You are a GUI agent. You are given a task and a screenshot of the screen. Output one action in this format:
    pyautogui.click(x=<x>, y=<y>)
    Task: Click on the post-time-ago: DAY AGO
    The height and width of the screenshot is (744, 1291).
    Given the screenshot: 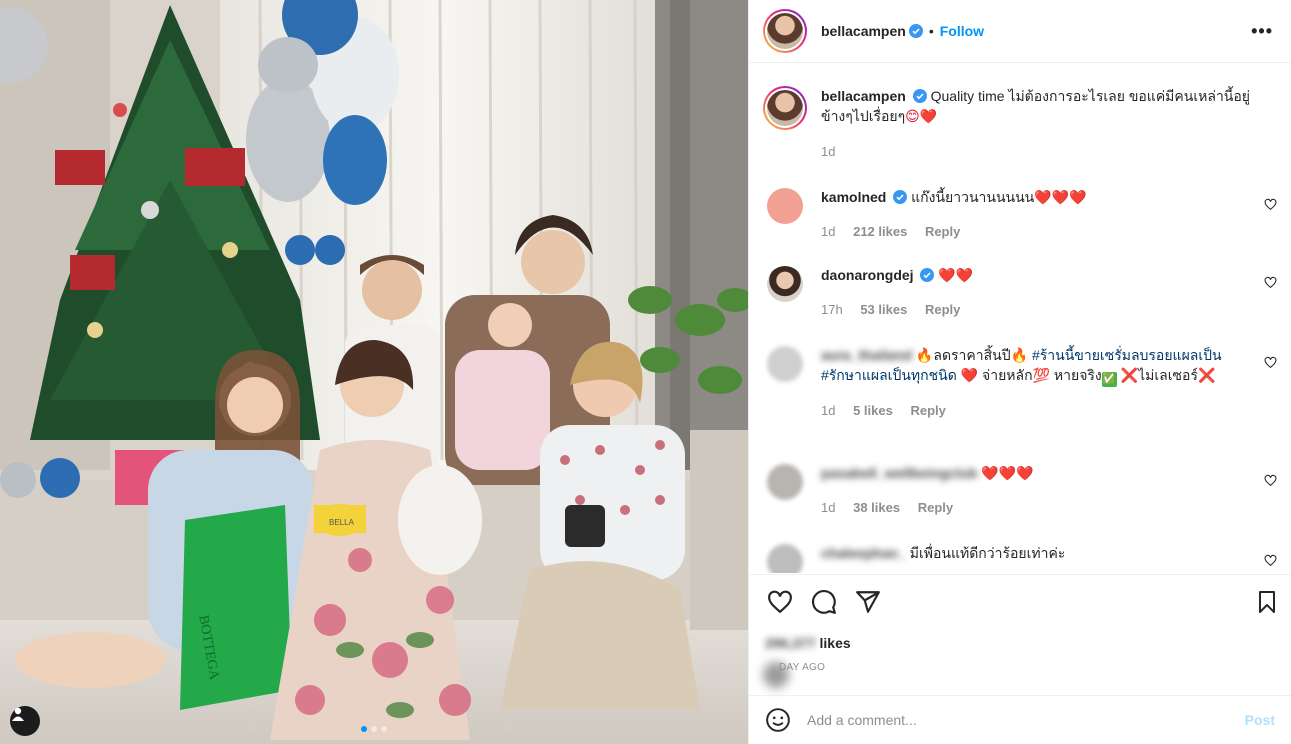 What is the action you would take?
    pyautogui.click(x=802, y=667)
    